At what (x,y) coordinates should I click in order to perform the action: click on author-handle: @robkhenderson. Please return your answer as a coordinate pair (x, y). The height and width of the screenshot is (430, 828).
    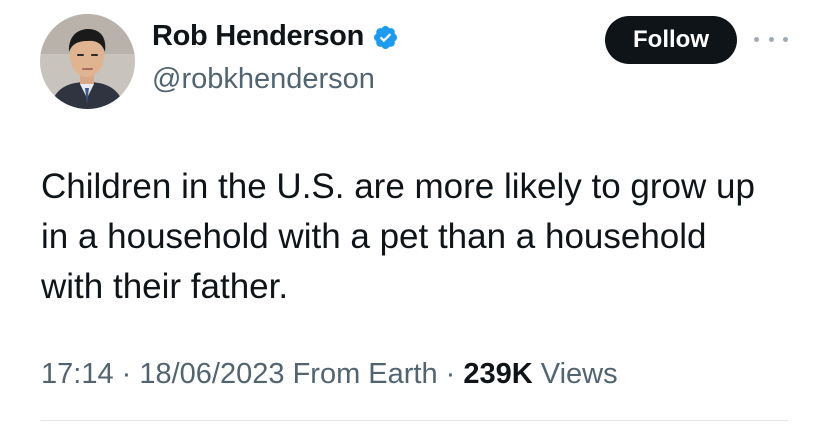
    Looking at the image, I should click on (263, 79).